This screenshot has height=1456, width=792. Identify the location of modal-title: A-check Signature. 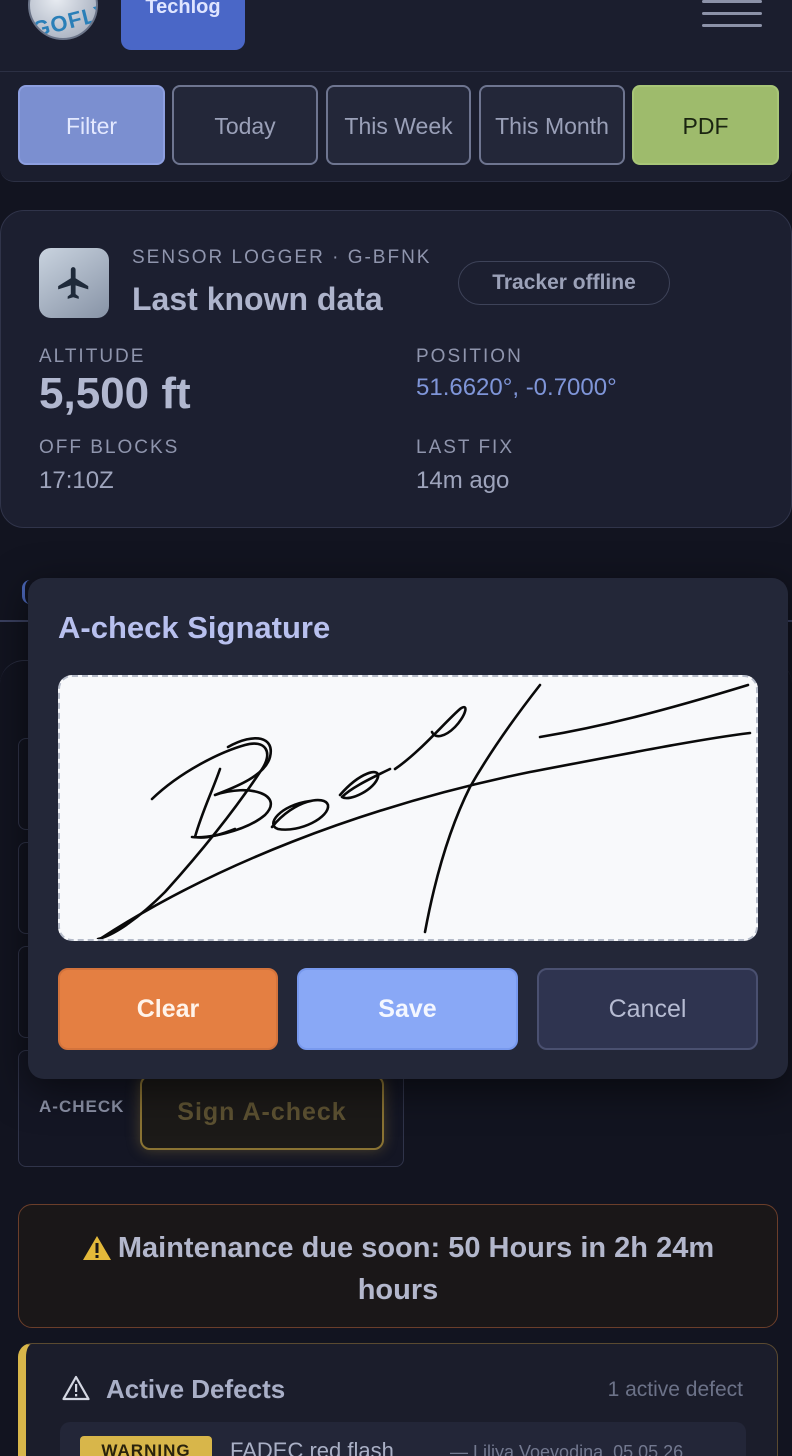
(194, 627).